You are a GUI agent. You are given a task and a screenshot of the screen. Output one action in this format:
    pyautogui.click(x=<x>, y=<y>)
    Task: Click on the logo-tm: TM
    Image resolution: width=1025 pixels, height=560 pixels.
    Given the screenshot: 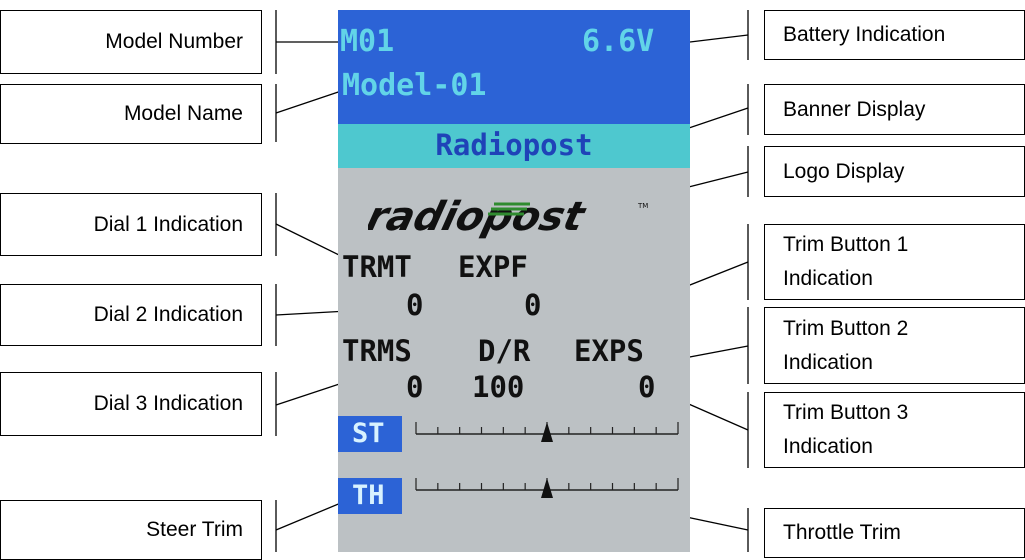 What is the action you would take?
    pyautogui.click(x=642, y=206)
    